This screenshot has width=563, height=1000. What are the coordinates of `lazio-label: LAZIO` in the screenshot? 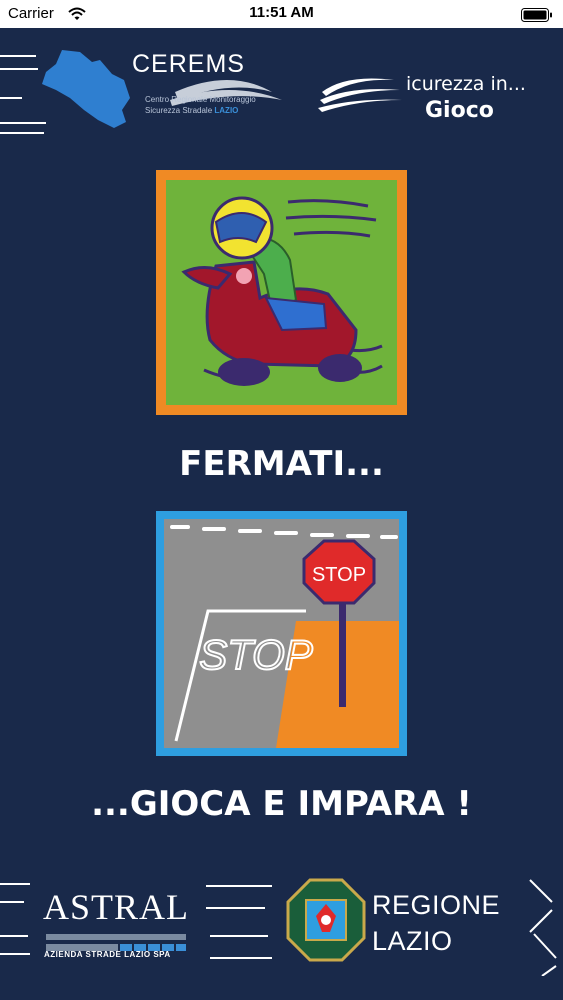 It's located at (412, 941).